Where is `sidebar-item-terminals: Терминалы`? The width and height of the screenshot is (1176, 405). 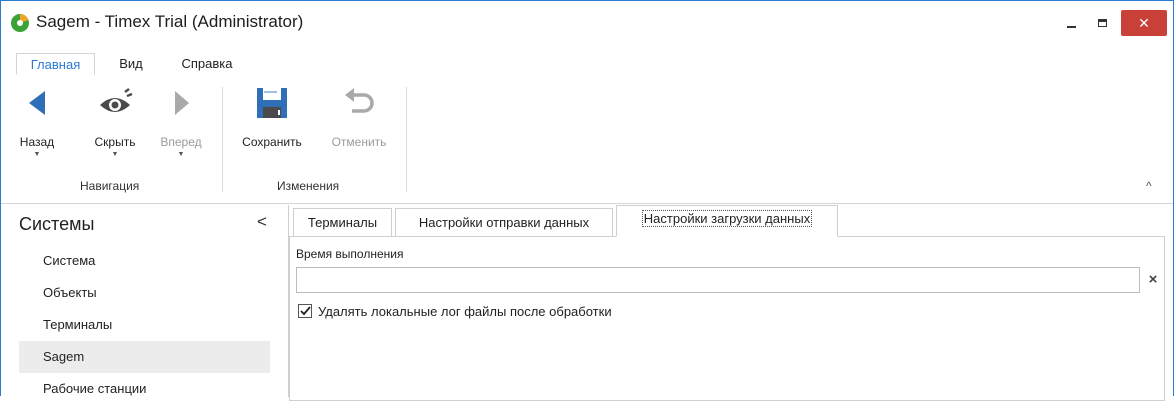 sidebar-item-terminals: Терминалы is located at coordinates (144, 325).